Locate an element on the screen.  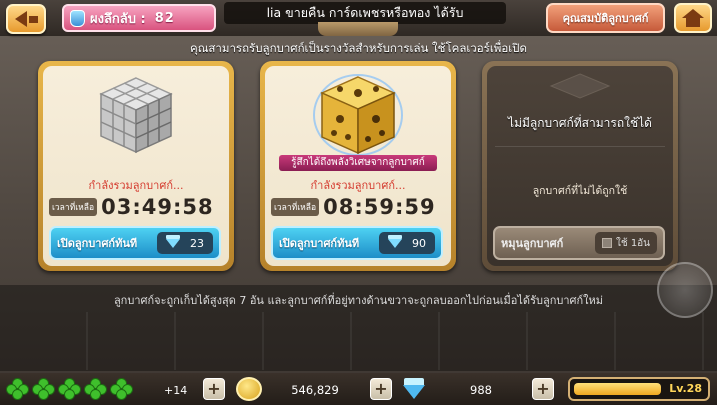
open-now-button: เปิดลูกบาศก์ทันที 23 is located at coordinates (135, 243).